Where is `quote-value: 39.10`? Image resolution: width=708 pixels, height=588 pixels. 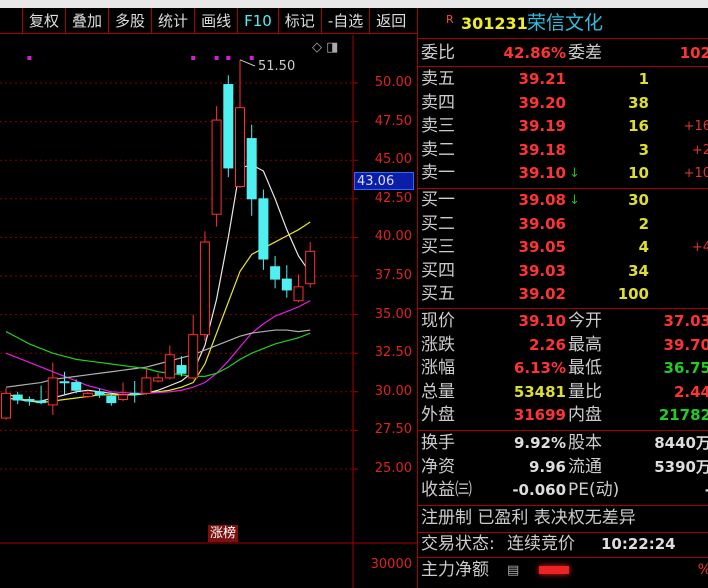 quote-value: 39.10 is located at coordinates (542, 321).